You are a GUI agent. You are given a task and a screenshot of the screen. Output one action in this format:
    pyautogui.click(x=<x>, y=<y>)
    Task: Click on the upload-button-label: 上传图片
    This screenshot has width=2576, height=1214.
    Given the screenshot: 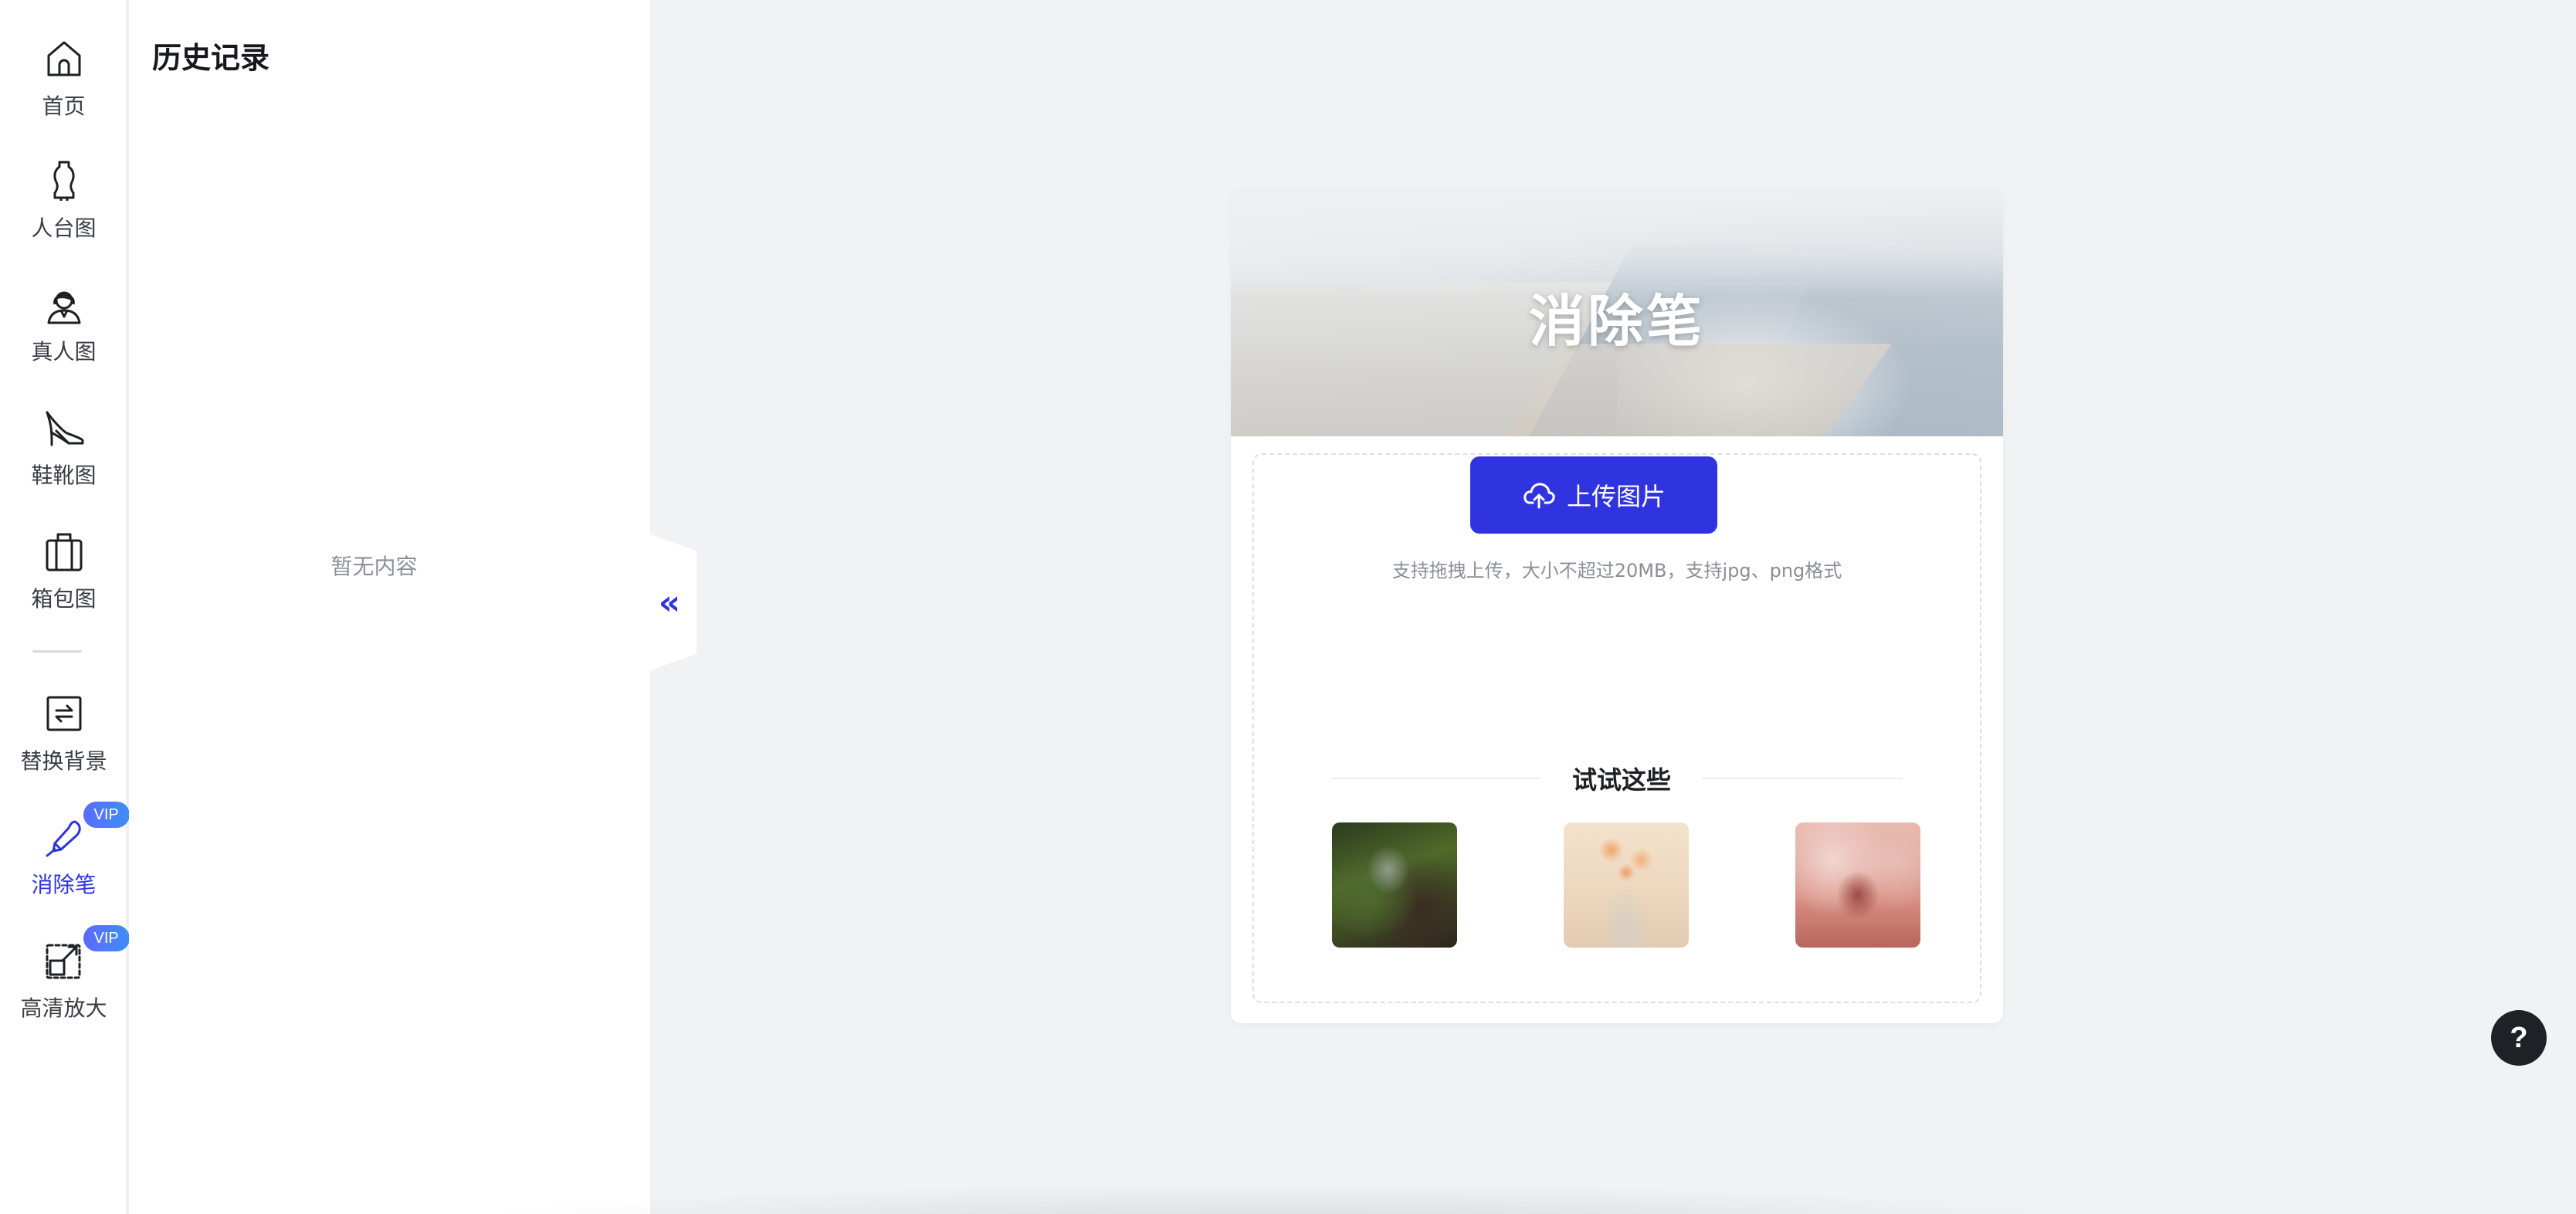 What is the action you would take?
    pyautogui.click(x=1616, y=497)
    